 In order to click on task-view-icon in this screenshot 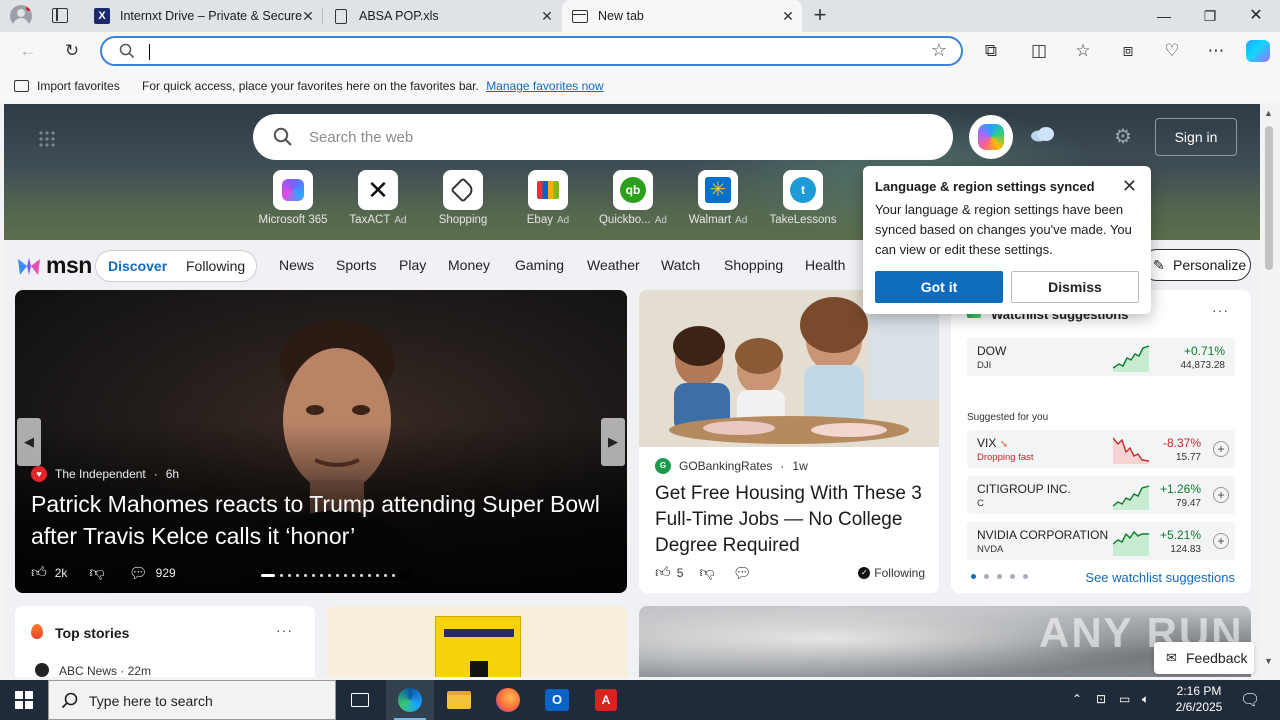, I will do `click(360, 700)`.